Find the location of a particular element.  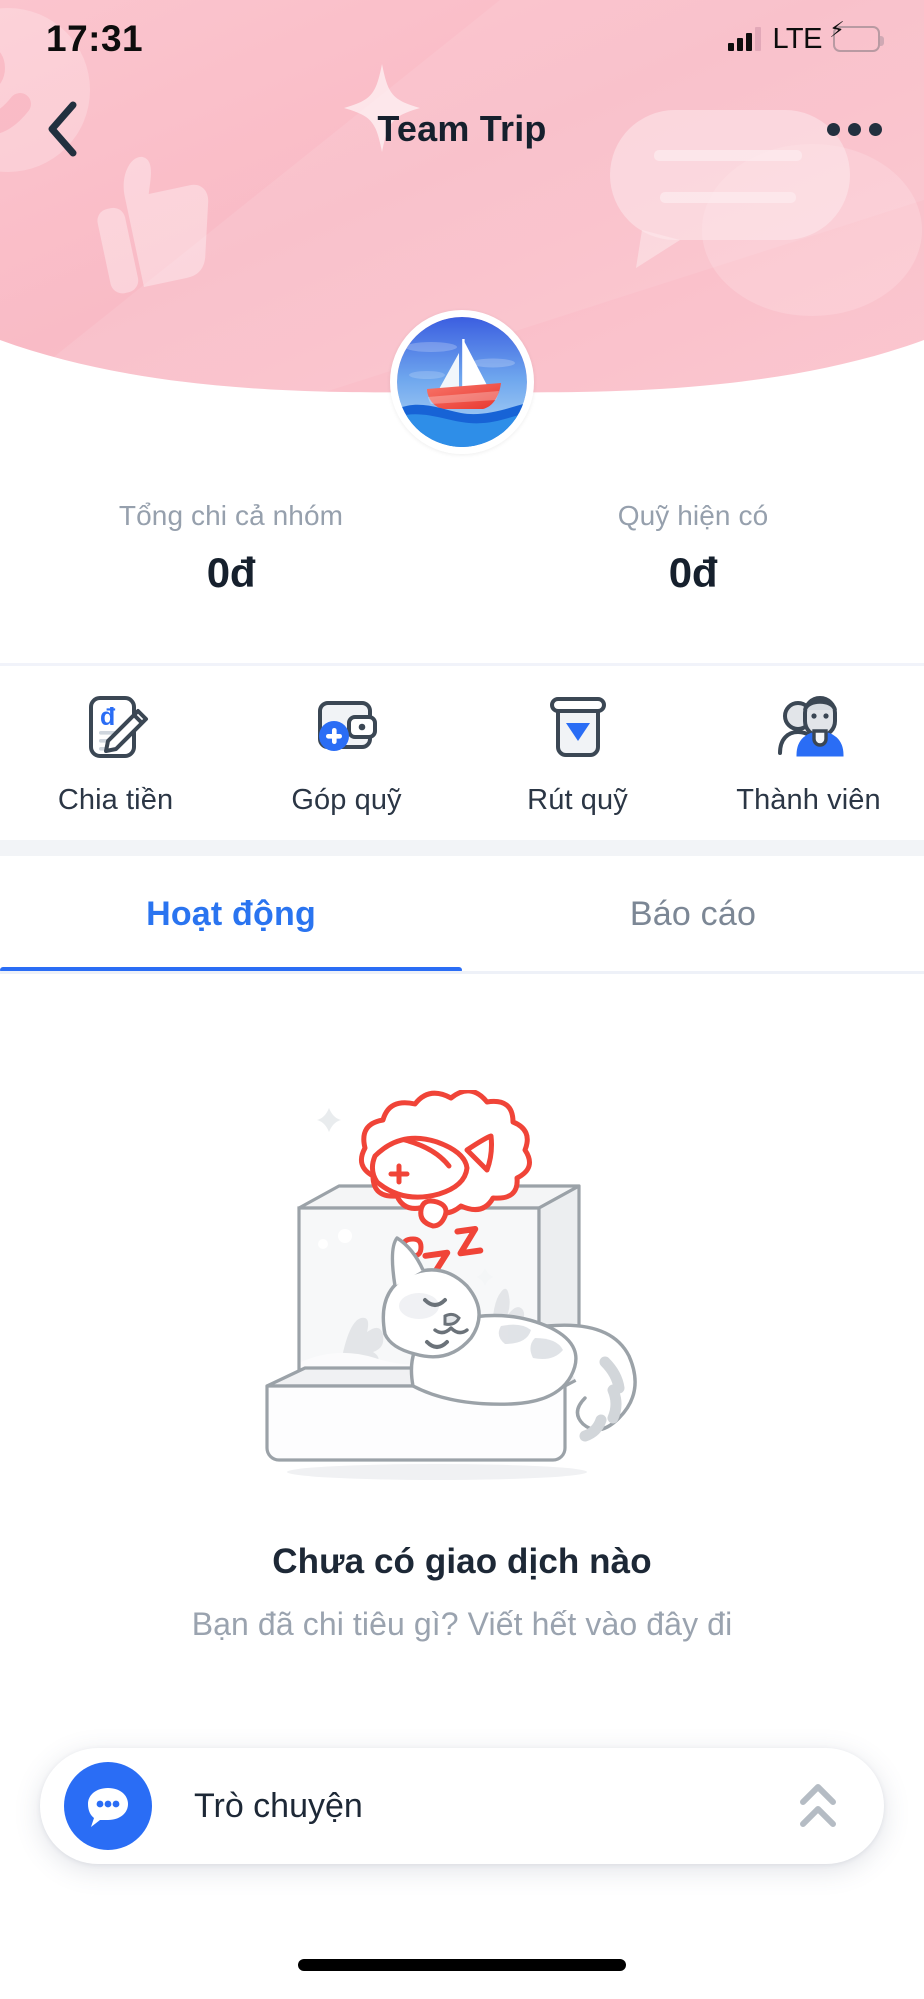

tab-label: Hoạt động is located at coordinates (231, 914).